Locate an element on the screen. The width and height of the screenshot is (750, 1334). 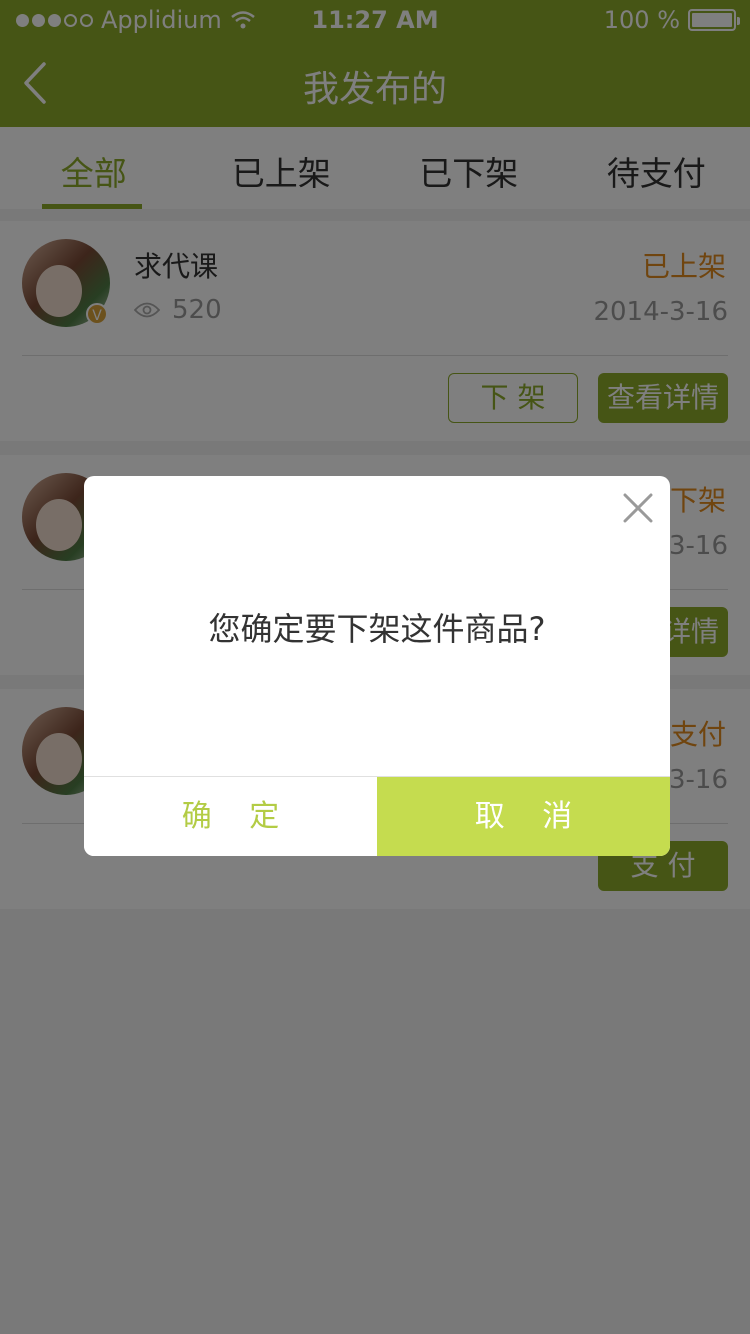
close-button is located at coordinates (638, 508).